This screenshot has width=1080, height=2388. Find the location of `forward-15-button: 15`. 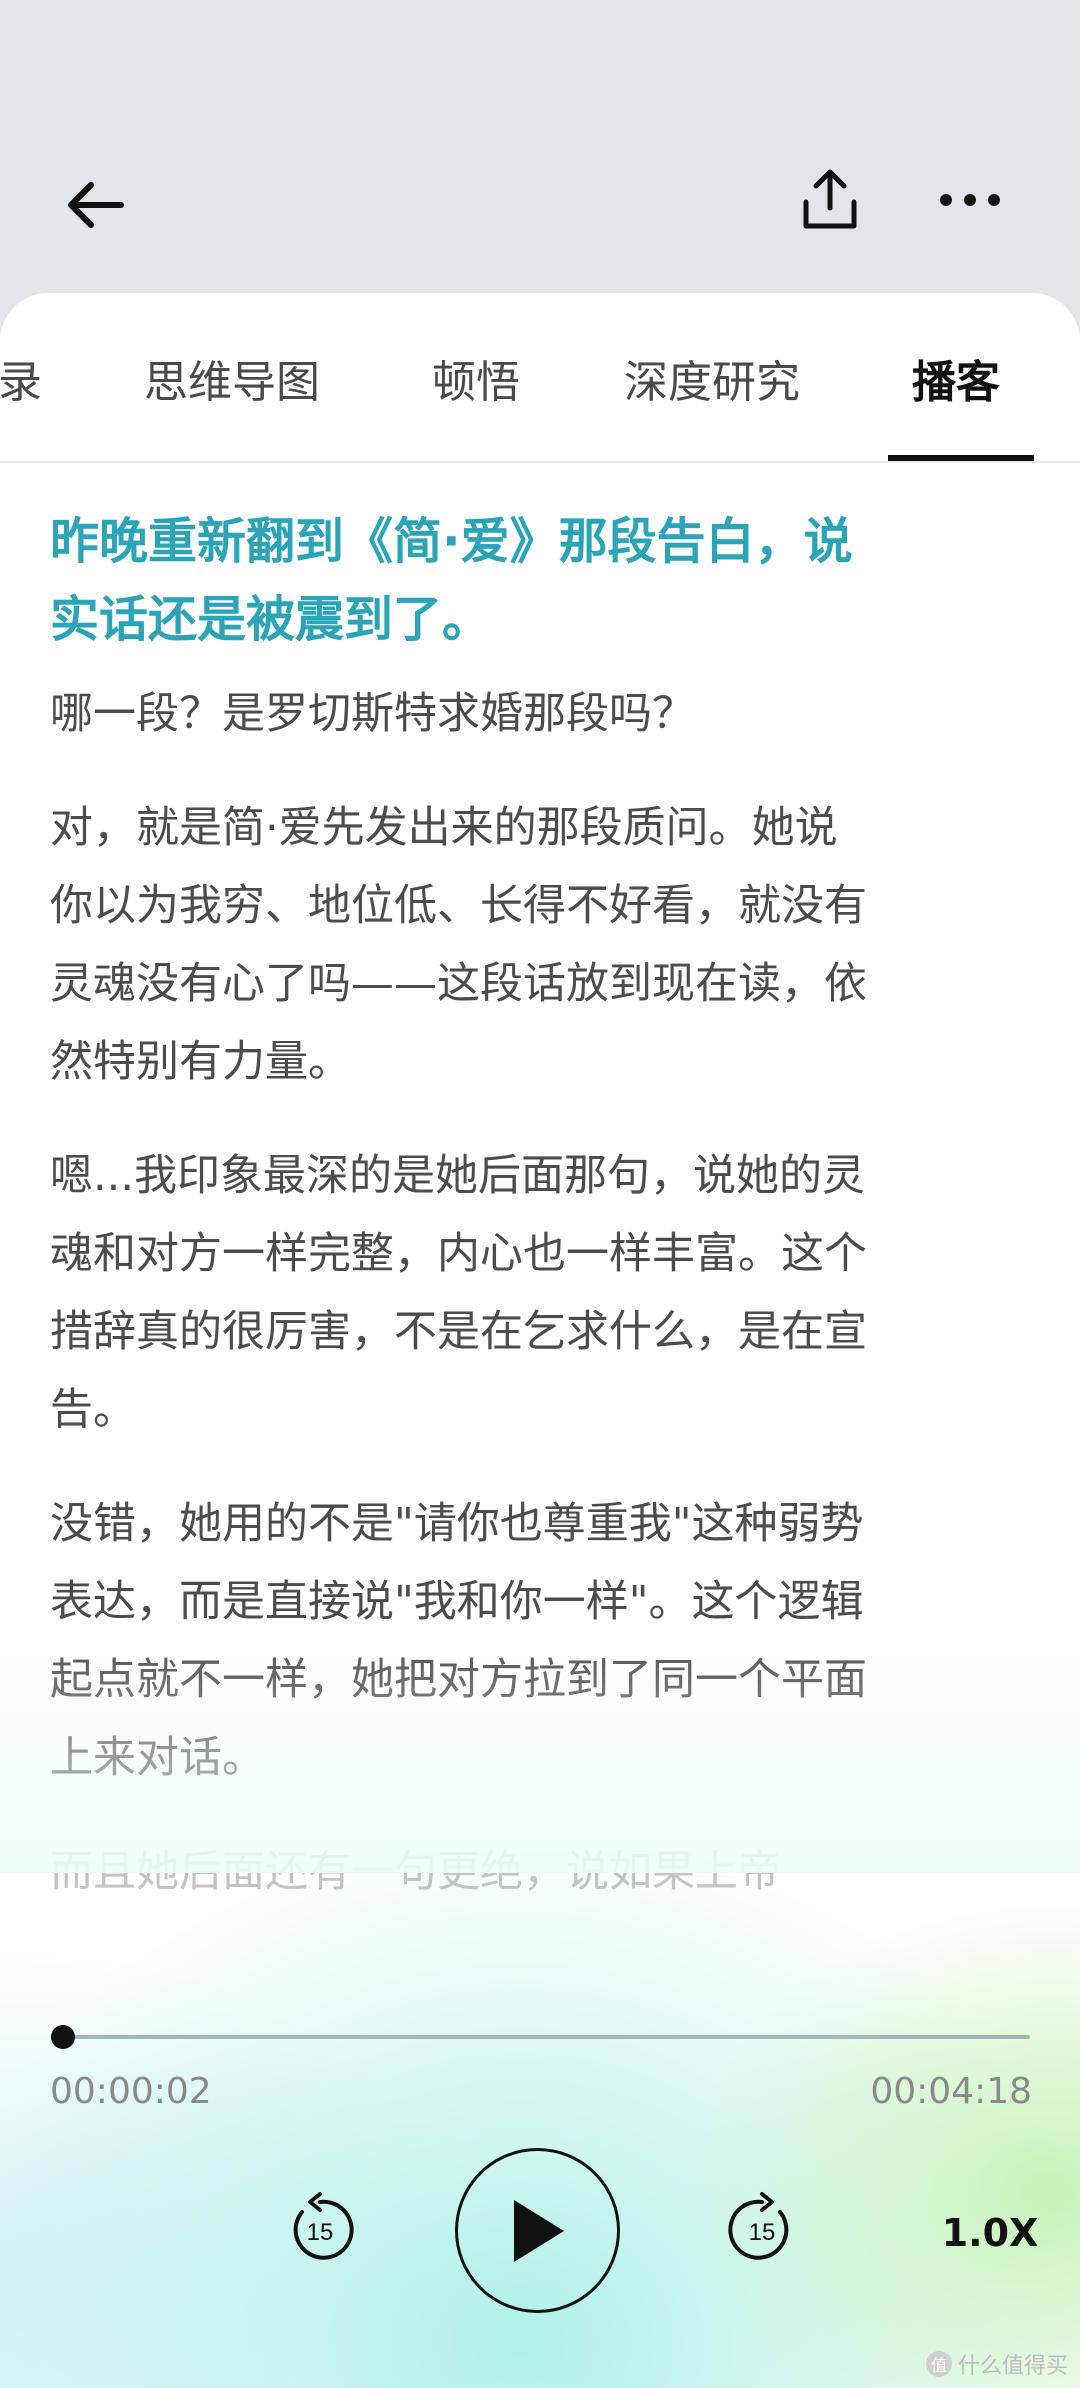

forward-15-button: 15 is located at coordinates (762, 2230).